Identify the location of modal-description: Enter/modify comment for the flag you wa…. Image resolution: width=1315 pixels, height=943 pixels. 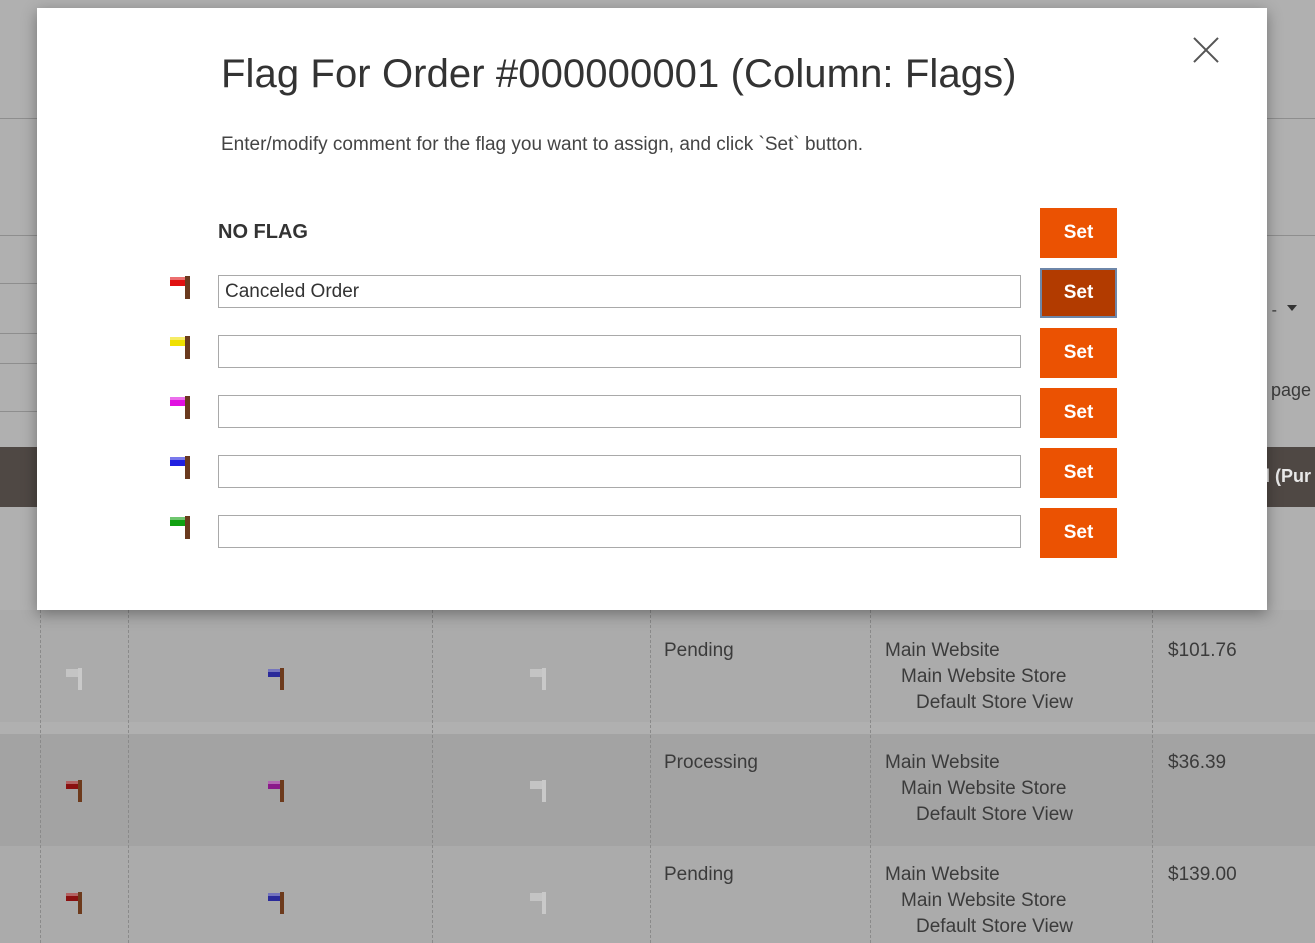
(542, 144).